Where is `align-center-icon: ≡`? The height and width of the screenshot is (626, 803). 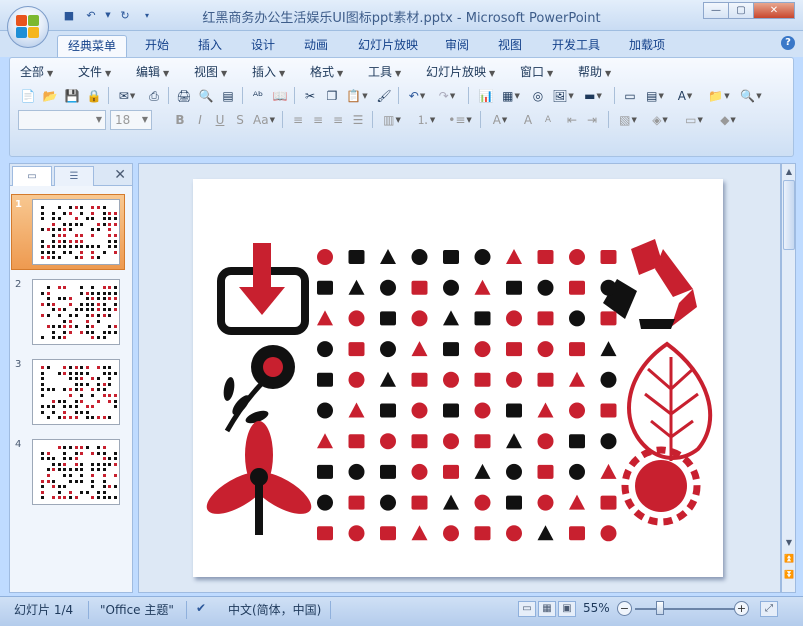 align-center-icon: ≡ is located at coordinates (318, 120).